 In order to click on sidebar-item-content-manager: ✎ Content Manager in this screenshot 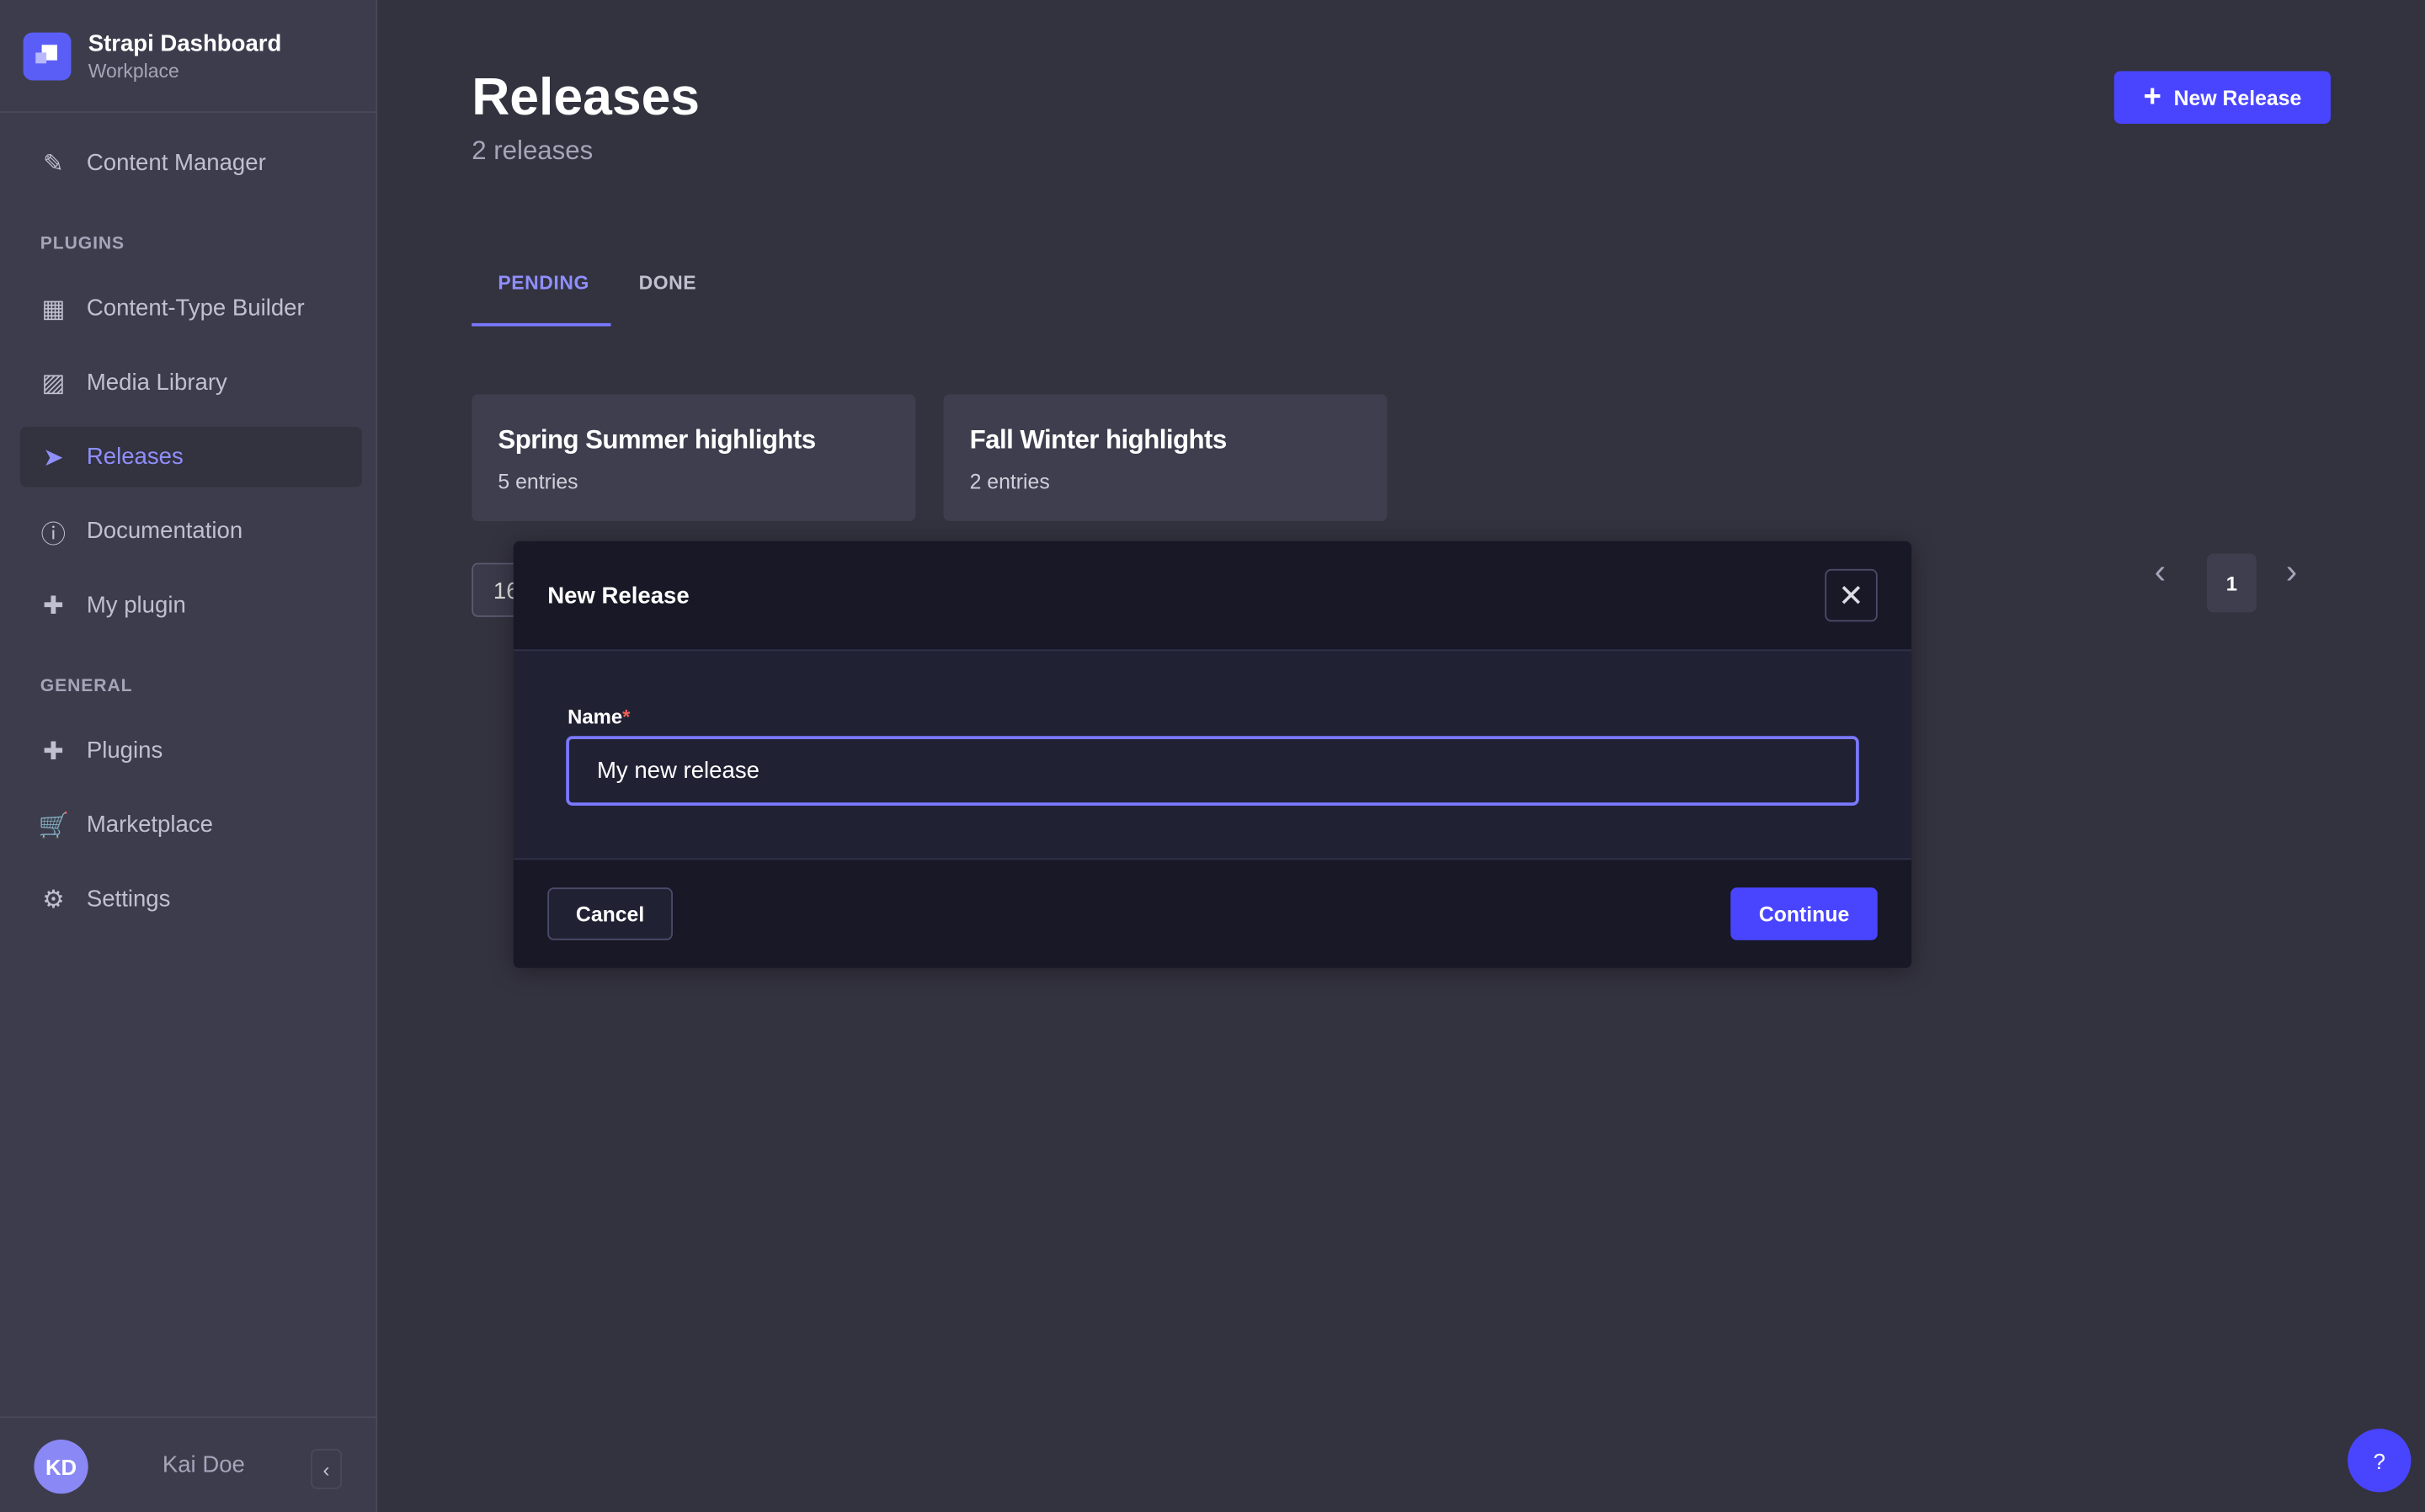, I will do `click(191, 163)`.